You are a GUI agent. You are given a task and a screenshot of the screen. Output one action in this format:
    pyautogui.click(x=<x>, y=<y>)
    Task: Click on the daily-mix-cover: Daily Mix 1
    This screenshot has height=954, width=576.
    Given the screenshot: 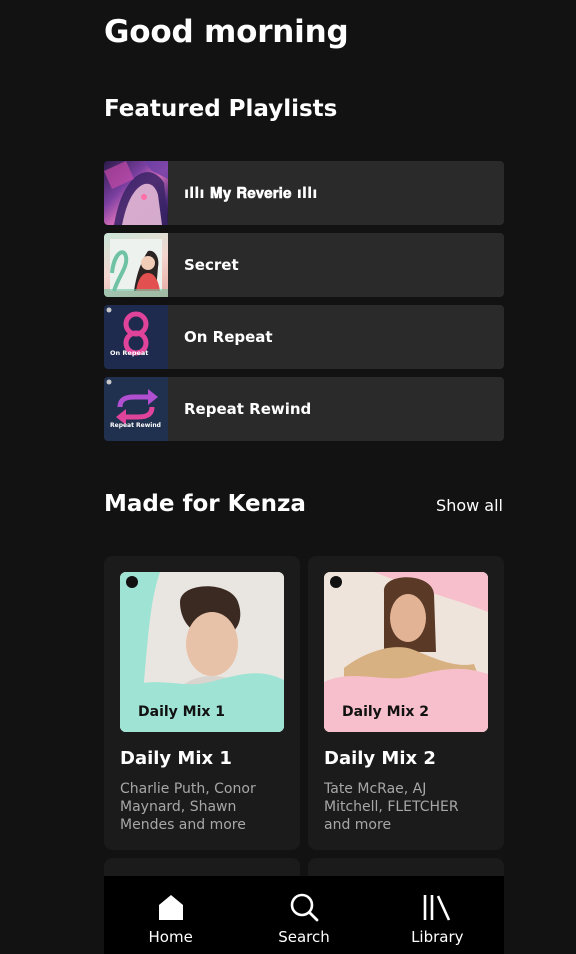 What is the action you would take?
    pyautogui.click(x=202, y=652)
    